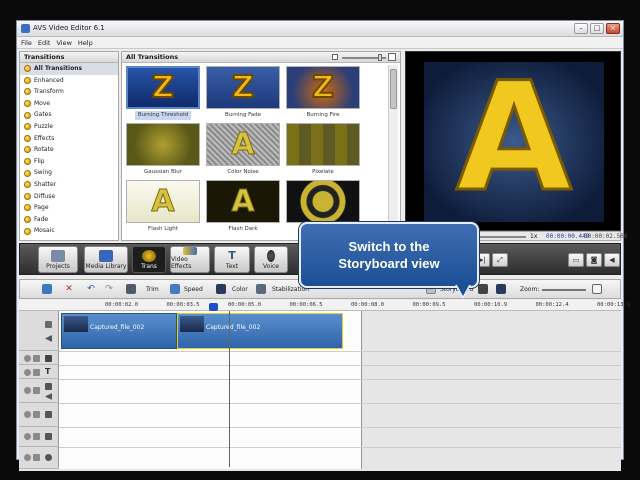  I want to click on transition-thumbnail: Z Burning Fade, so click(243, 93).